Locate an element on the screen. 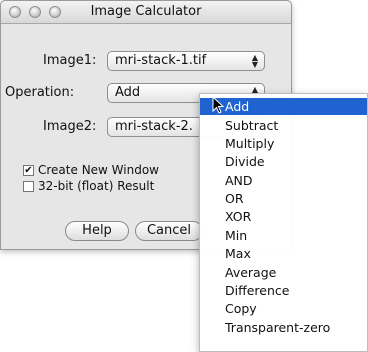  menu-item-label: AND is located at coordinates (239, 180).